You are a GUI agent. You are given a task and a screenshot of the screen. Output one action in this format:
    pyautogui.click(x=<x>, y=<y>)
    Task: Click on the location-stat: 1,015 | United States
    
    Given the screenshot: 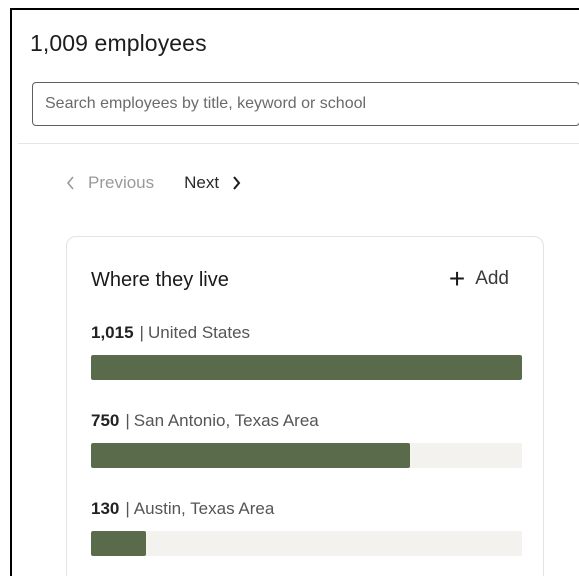 What is the action you would take?
    pyautogui.click(x=306, y=351)
    